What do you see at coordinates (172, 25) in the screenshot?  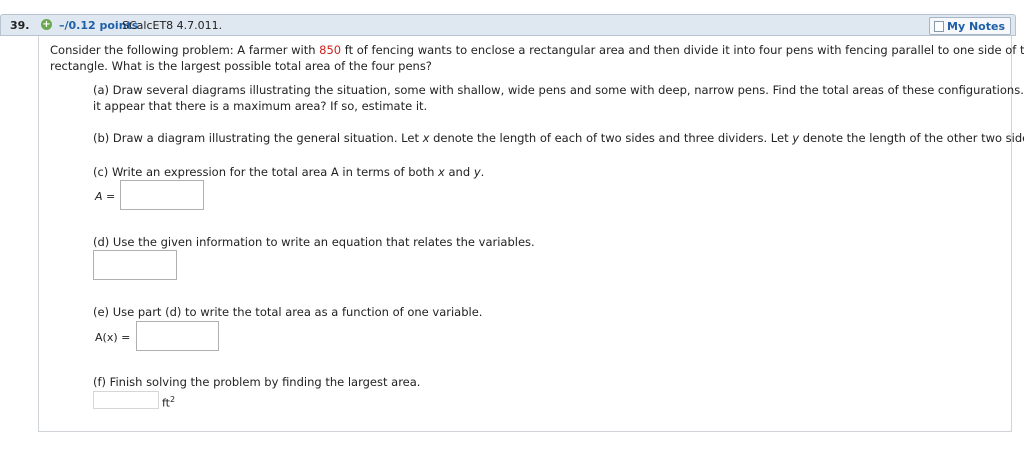 I see `problem-source: SCalcET8 4.7.011.` at bounding box center [172, 25].